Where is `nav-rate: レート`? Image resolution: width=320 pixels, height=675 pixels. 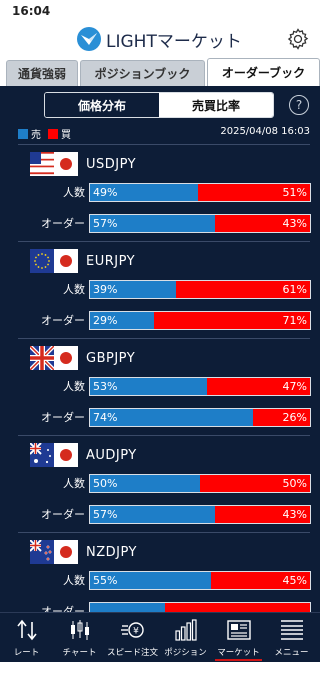 nav-rate: レート is located at coordinates (26, 638).